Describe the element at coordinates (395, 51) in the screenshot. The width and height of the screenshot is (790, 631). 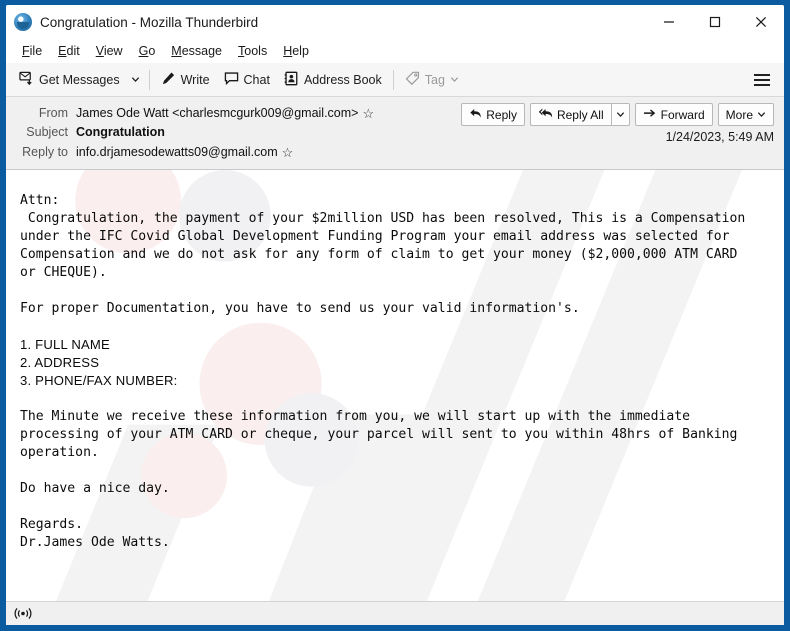
I see `menu-bar: File Edit View Go Message Tools Help` at that location.